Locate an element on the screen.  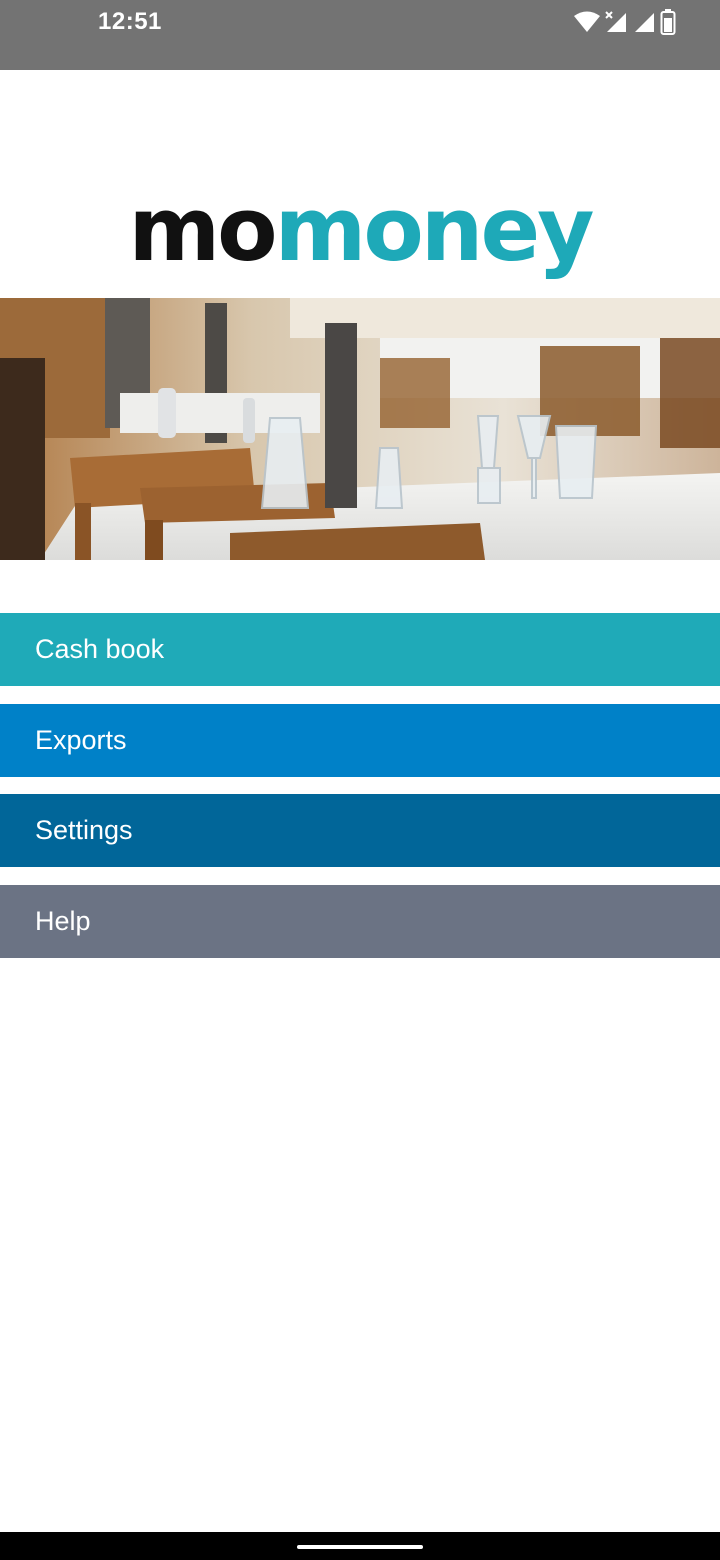
cell-signal-no-data-icon is located at coordinates (616, 22).